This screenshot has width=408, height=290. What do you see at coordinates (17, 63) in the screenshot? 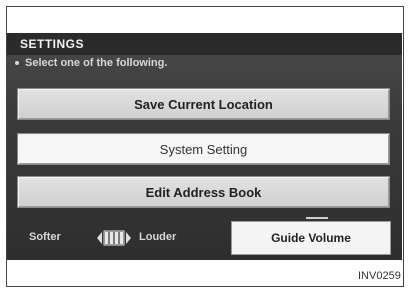
I see `bullet-icon` at bounding box center [17, 63].